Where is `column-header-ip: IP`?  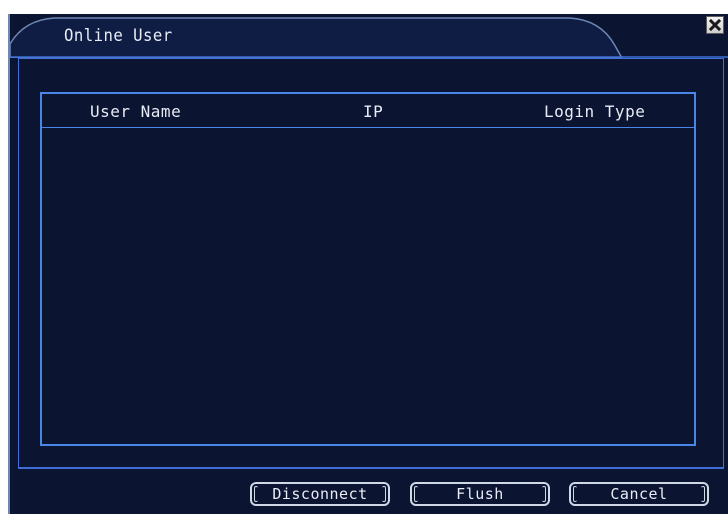
column-header-ip: IP is located at coordinates (373, 111).